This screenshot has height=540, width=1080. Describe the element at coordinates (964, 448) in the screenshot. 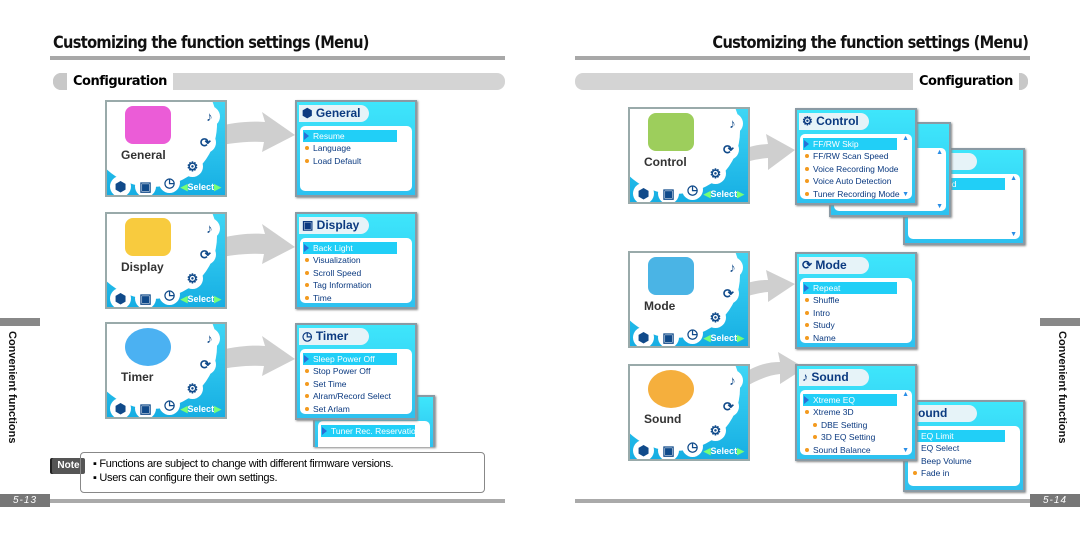

I see `menu-item: EQ Select` at that location.